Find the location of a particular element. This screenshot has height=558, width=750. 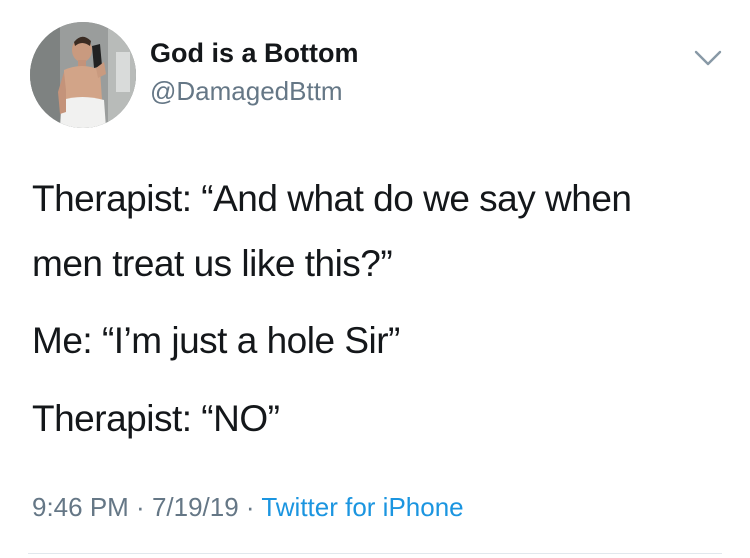

tweet-date: 7/19/19 is located at coordinates (195, 507).